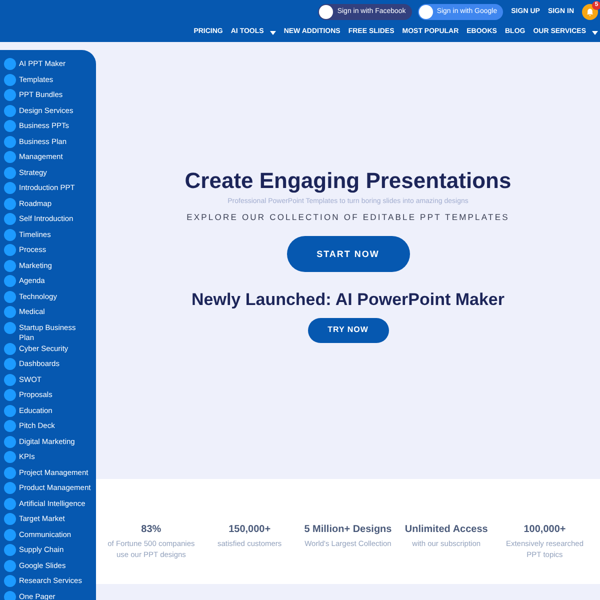  What do you see at coordinates (590, 12) in the screenshot?
I see `bell-icon` at bounding box center [590, 12].